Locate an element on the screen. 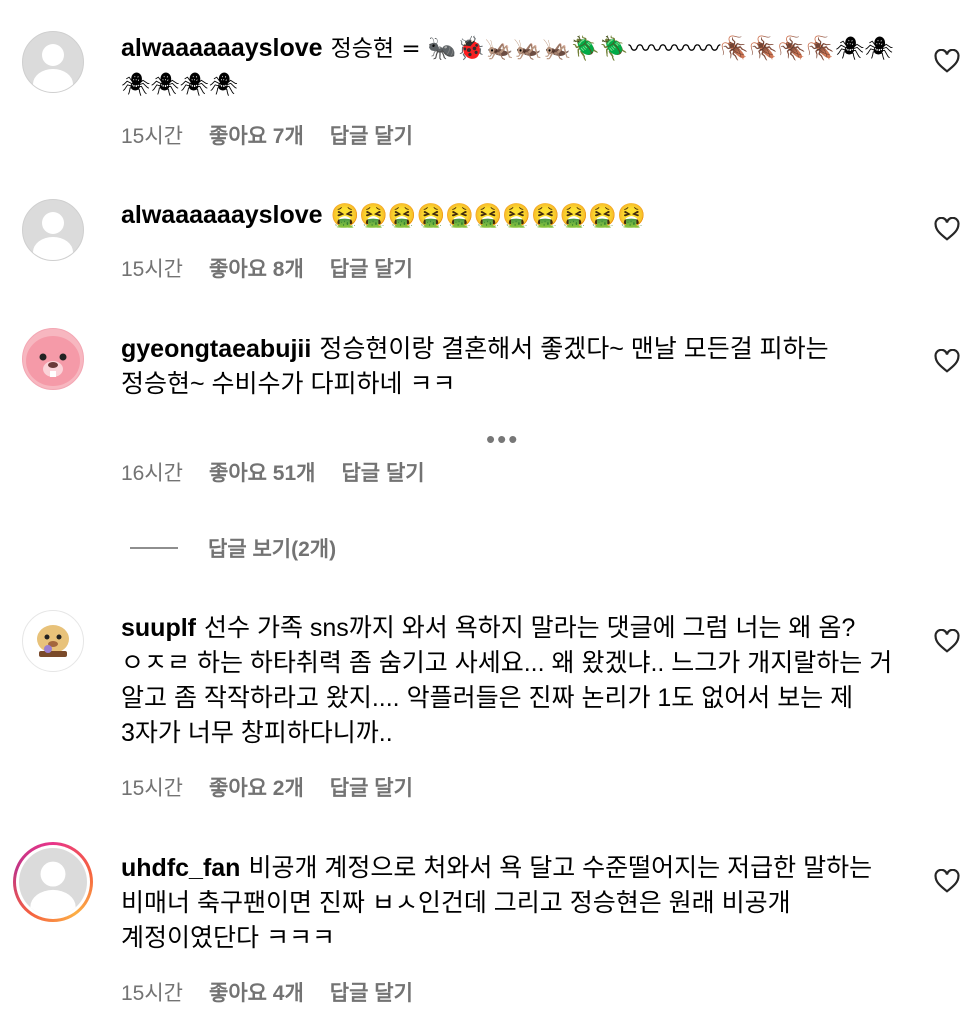  comment-meta: 16시간 좋아요 51개 답글 달기 is located at coordinates (273, 472).